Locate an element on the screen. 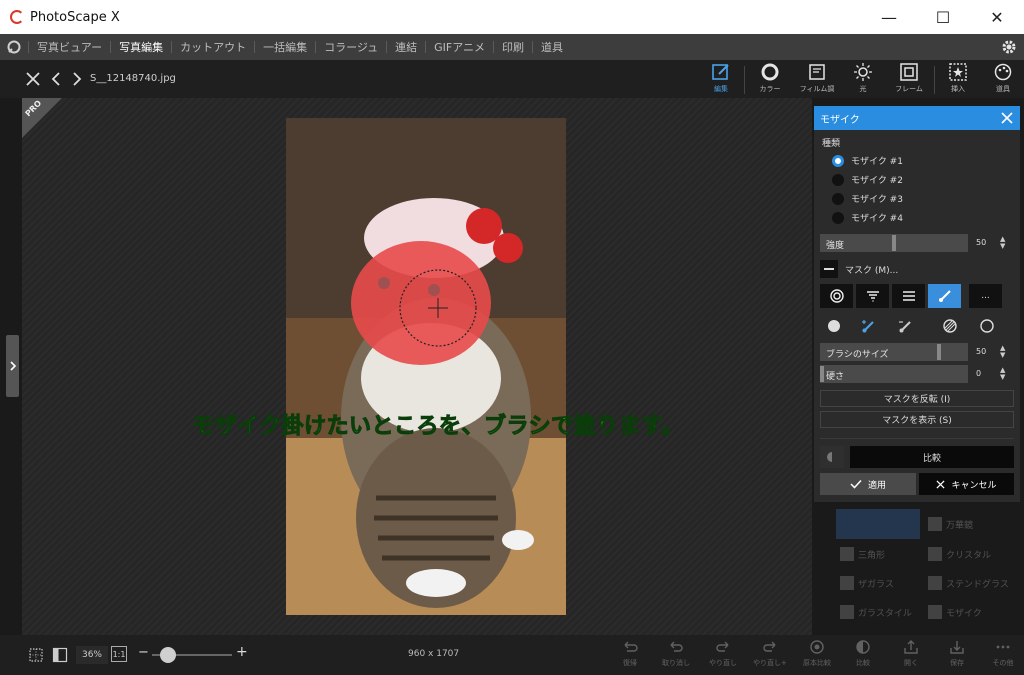 This screenshot has width=1024, height=675. menu-print: 印刷 is located at coordinates (513, 47).